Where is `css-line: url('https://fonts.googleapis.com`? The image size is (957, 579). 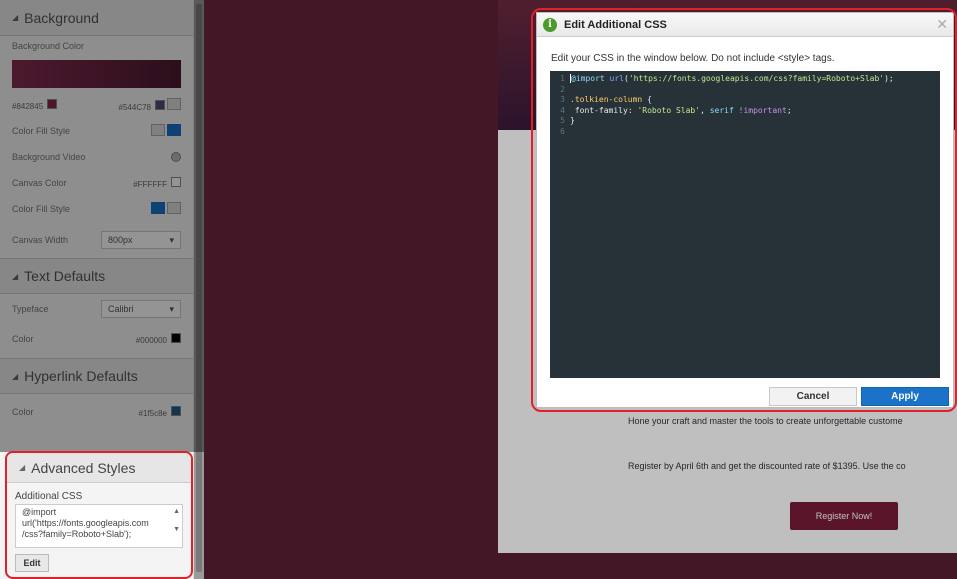
css-line: url('https://fonts.googleapis.com is located at coordinates (85, 523).